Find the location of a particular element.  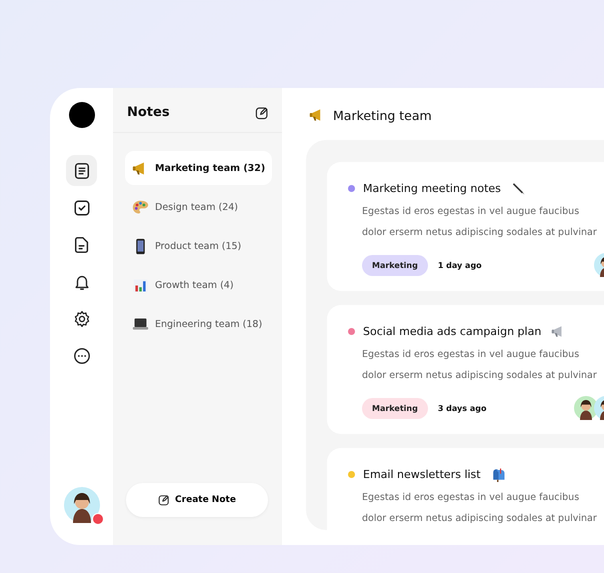

team-item: Marketing team (32) is located at coordinates (198, 168).